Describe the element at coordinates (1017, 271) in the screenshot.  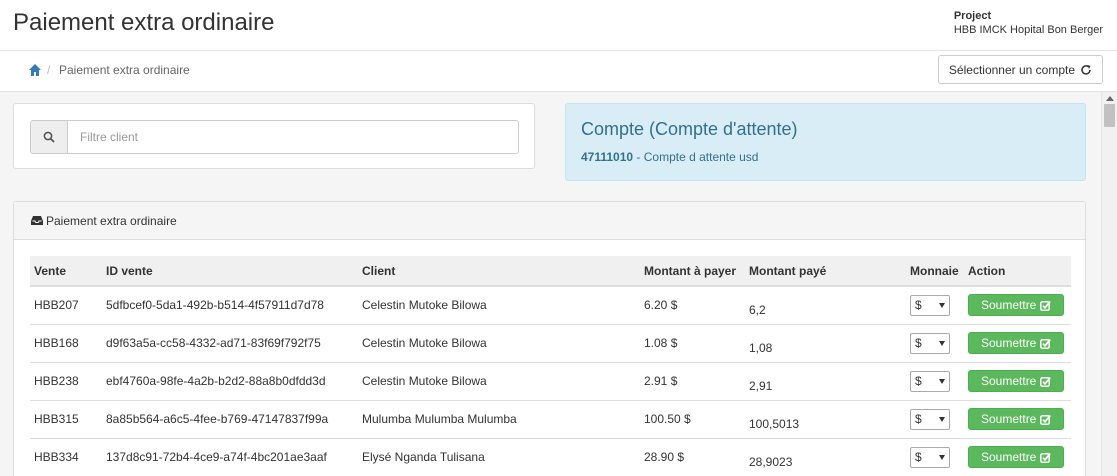
I see `col-action: Action` at that location.